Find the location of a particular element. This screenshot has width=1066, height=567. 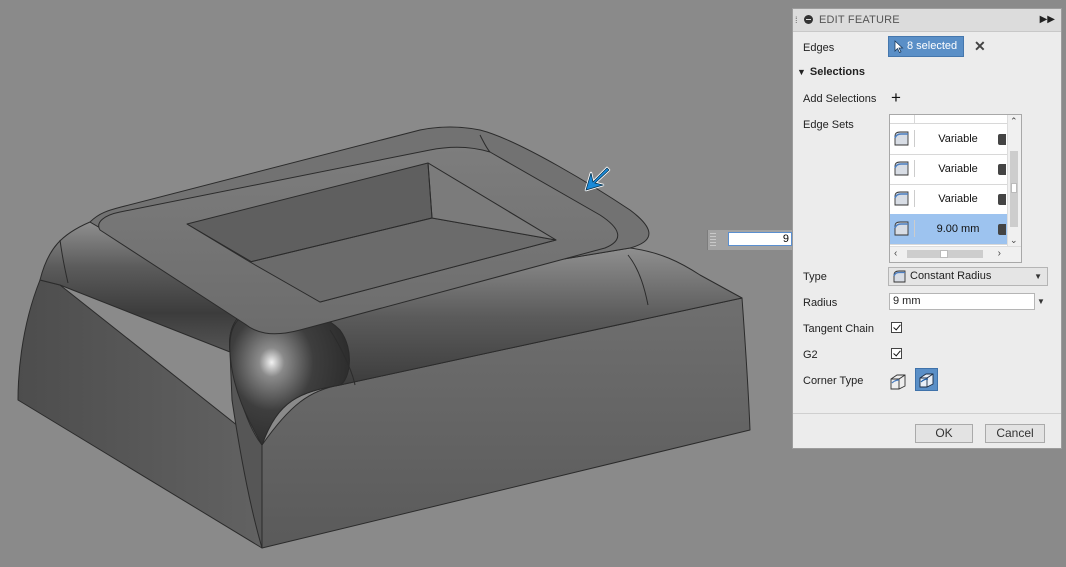

clear-selection-icon: ✕ is located at coordinates (980, 46).